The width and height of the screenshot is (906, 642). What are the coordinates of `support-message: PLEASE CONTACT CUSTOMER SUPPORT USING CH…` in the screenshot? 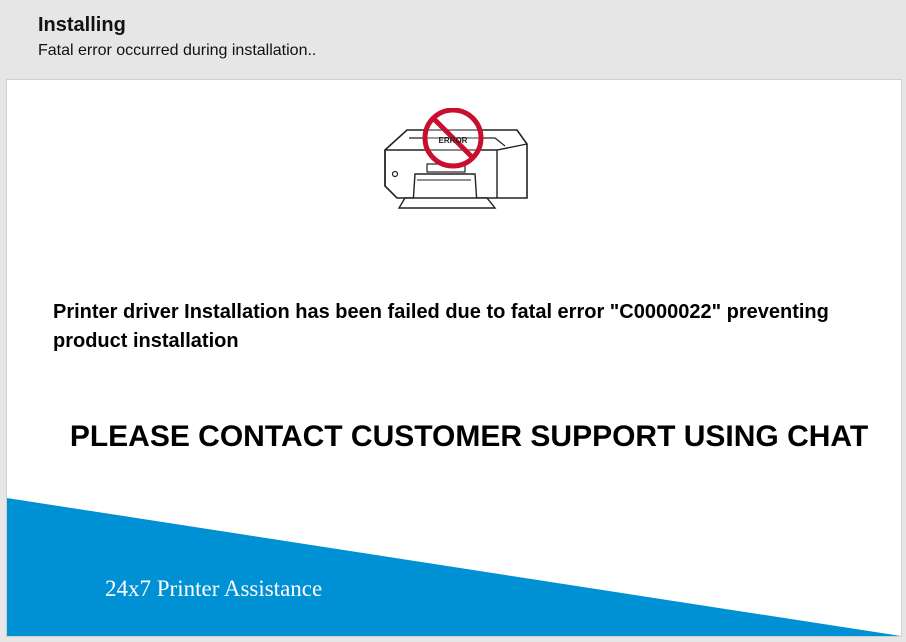 It's located at (469, 436).